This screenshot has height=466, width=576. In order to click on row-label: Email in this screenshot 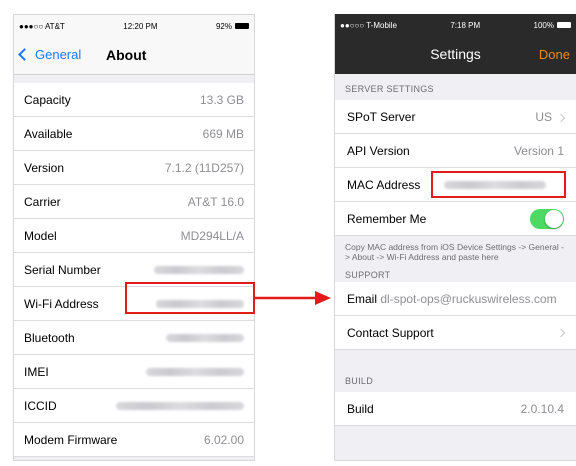, I will do `click(362, 298)`.